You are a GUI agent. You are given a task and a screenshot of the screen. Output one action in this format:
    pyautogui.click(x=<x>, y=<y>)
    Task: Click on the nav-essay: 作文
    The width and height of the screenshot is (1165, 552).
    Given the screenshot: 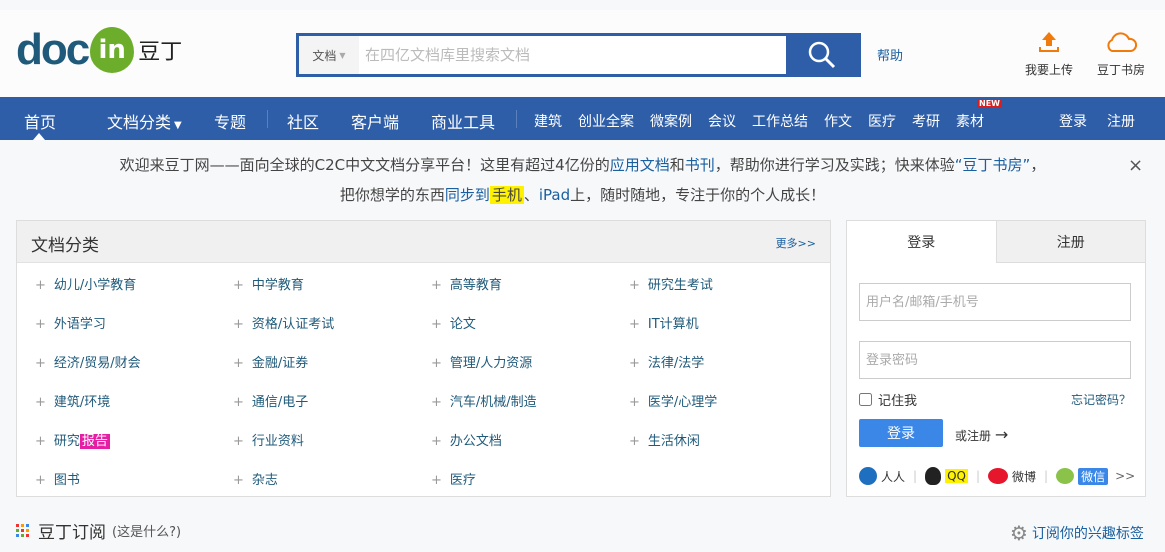 What is the action you would take?
    pyautogui.click(x=838, y=121)
    